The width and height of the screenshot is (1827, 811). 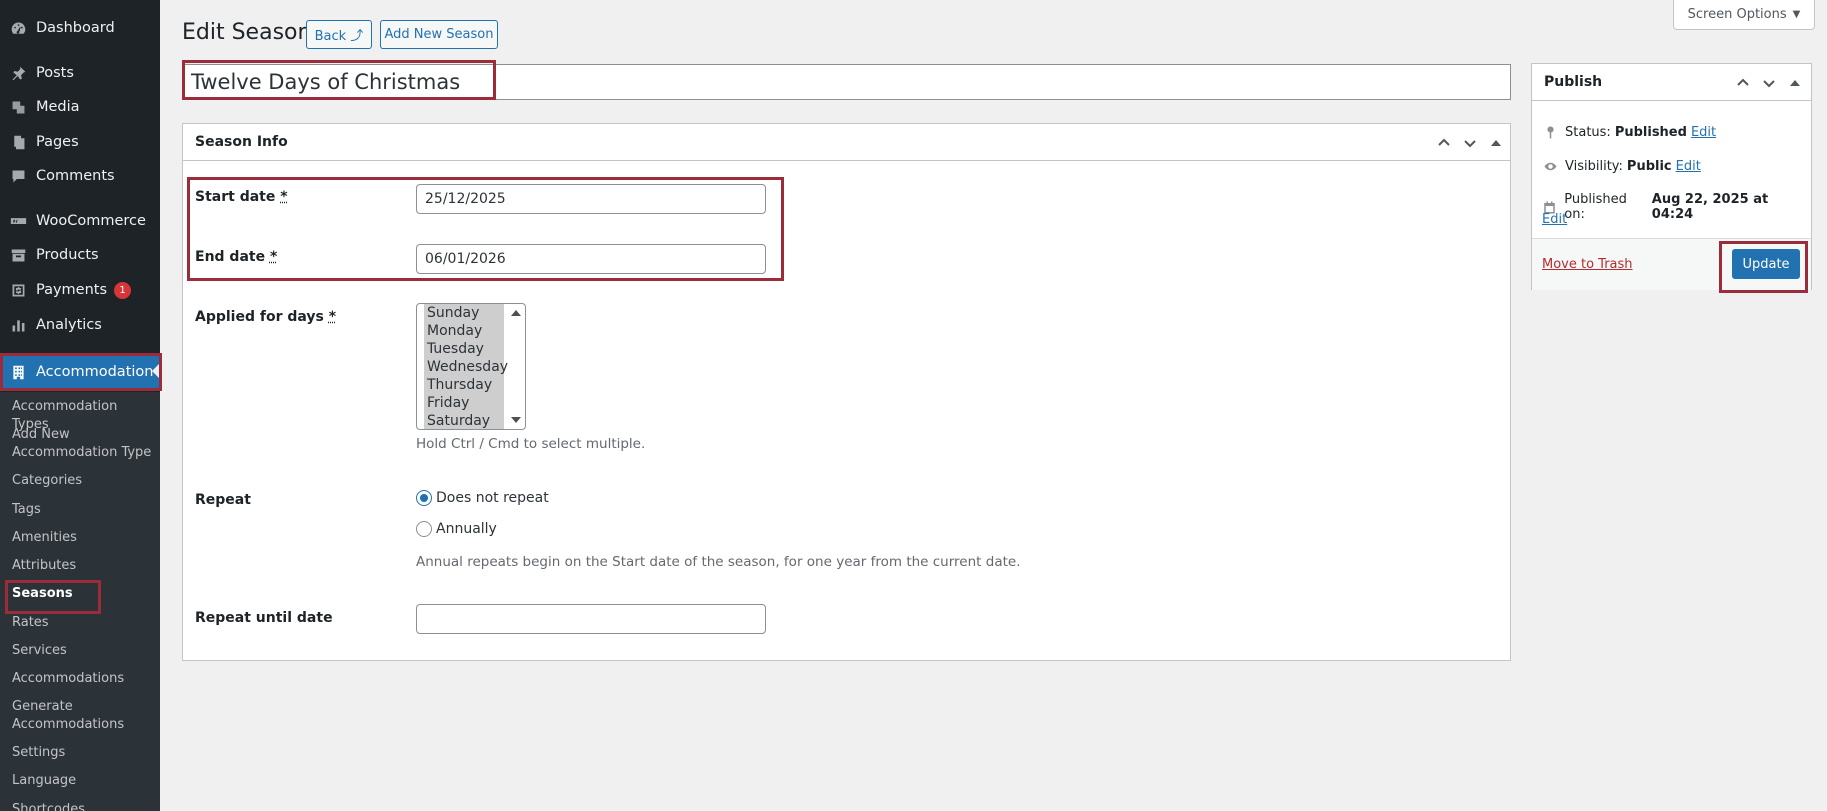 I want to click on submenu-shortcodes: Shortcodes, so click(x=85, y=806).